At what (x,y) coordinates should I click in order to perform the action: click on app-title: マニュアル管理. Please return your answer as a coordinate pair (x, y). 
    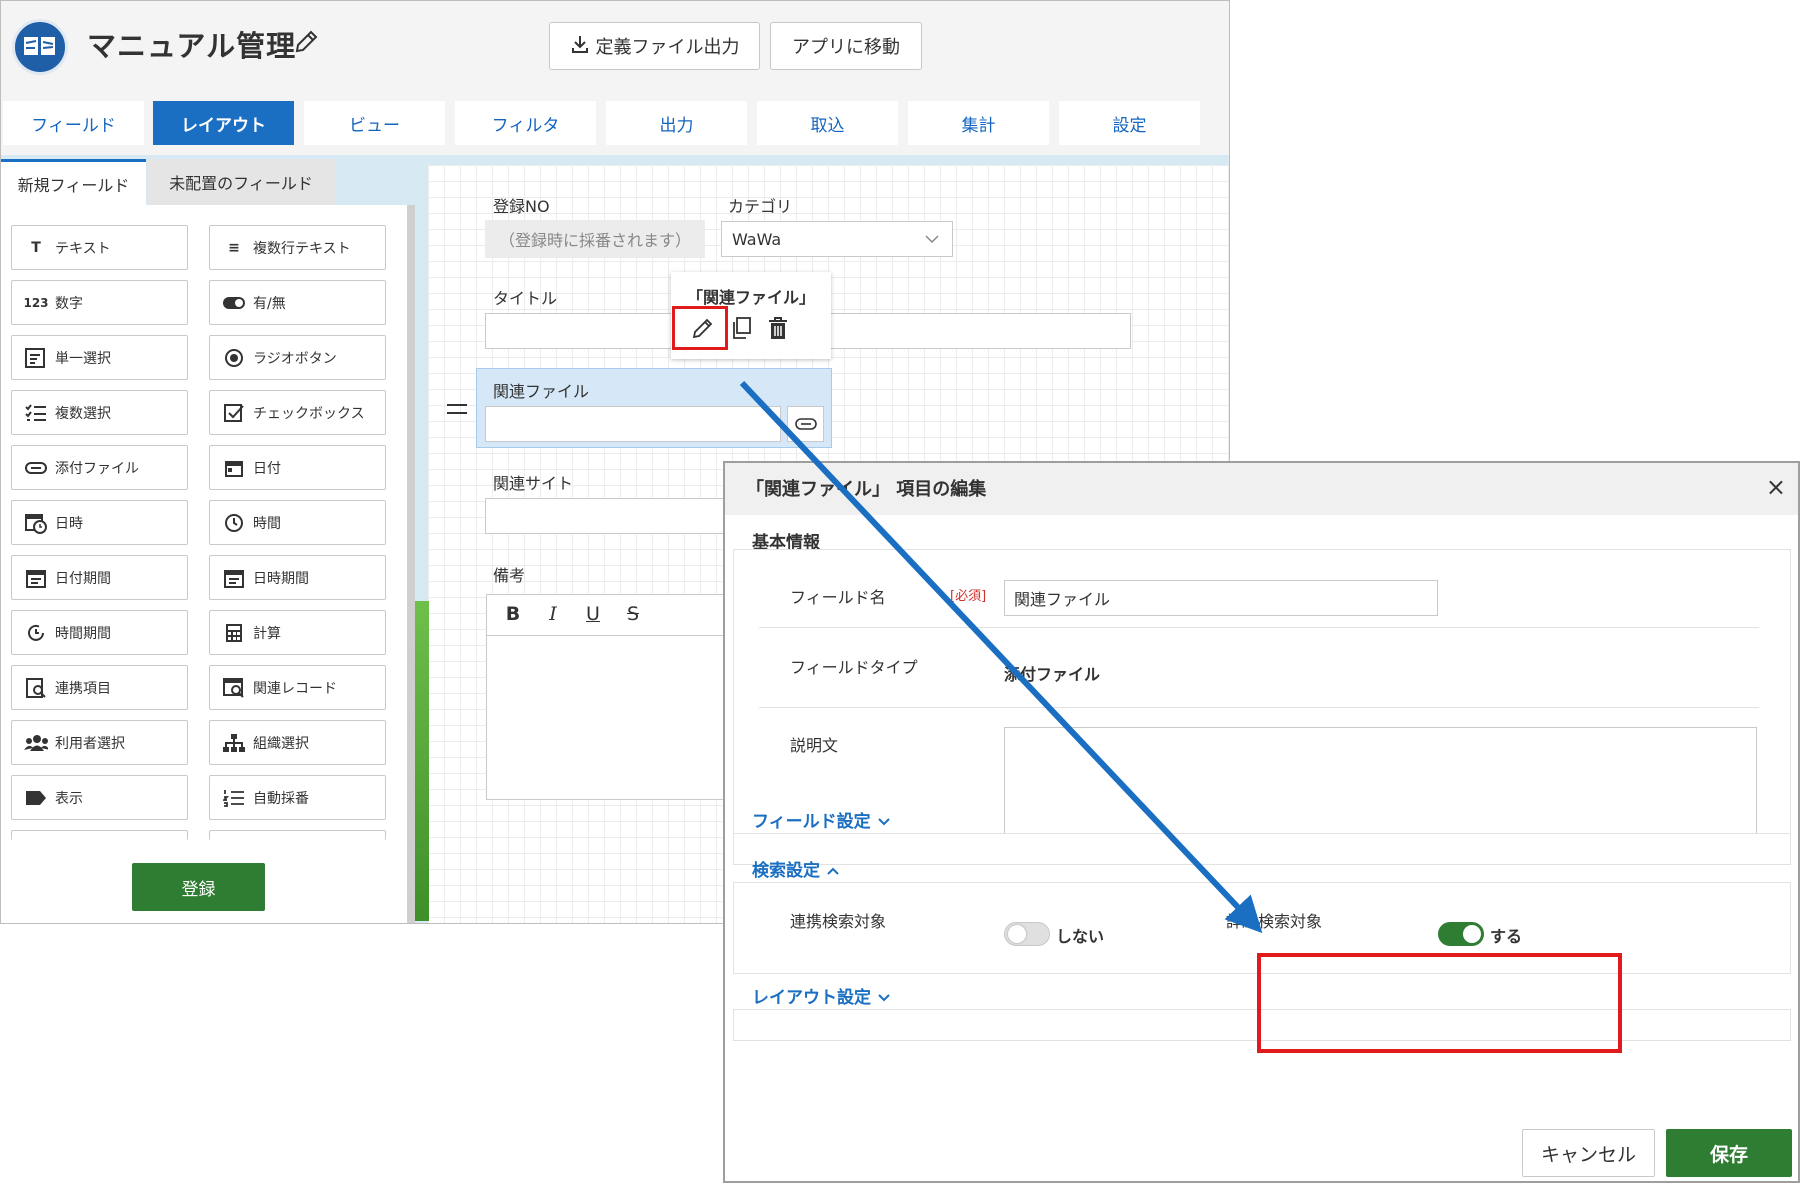
    Looking at the image, I should click on (192, 46).